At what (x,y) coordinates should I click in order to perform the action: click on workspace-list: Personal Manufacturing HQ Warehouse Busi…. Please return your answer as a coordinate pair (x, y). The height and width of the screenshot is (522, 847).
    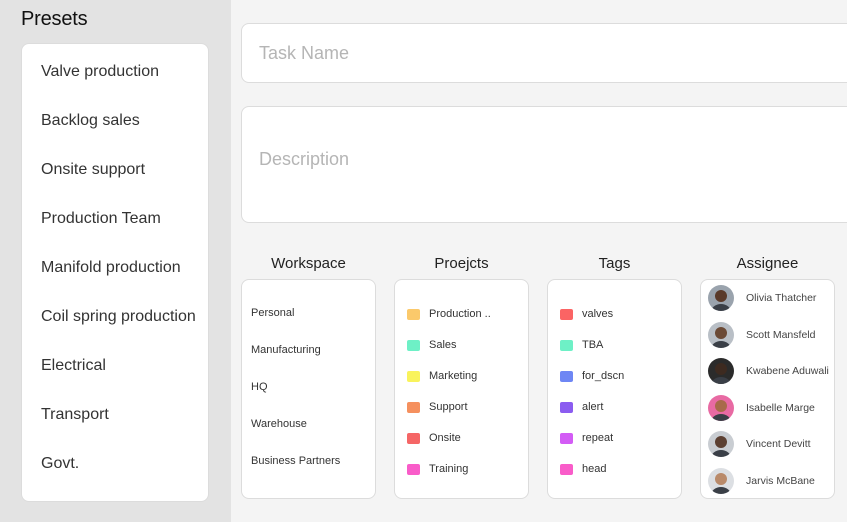
    Looking at the image, I should click on (308, 389).